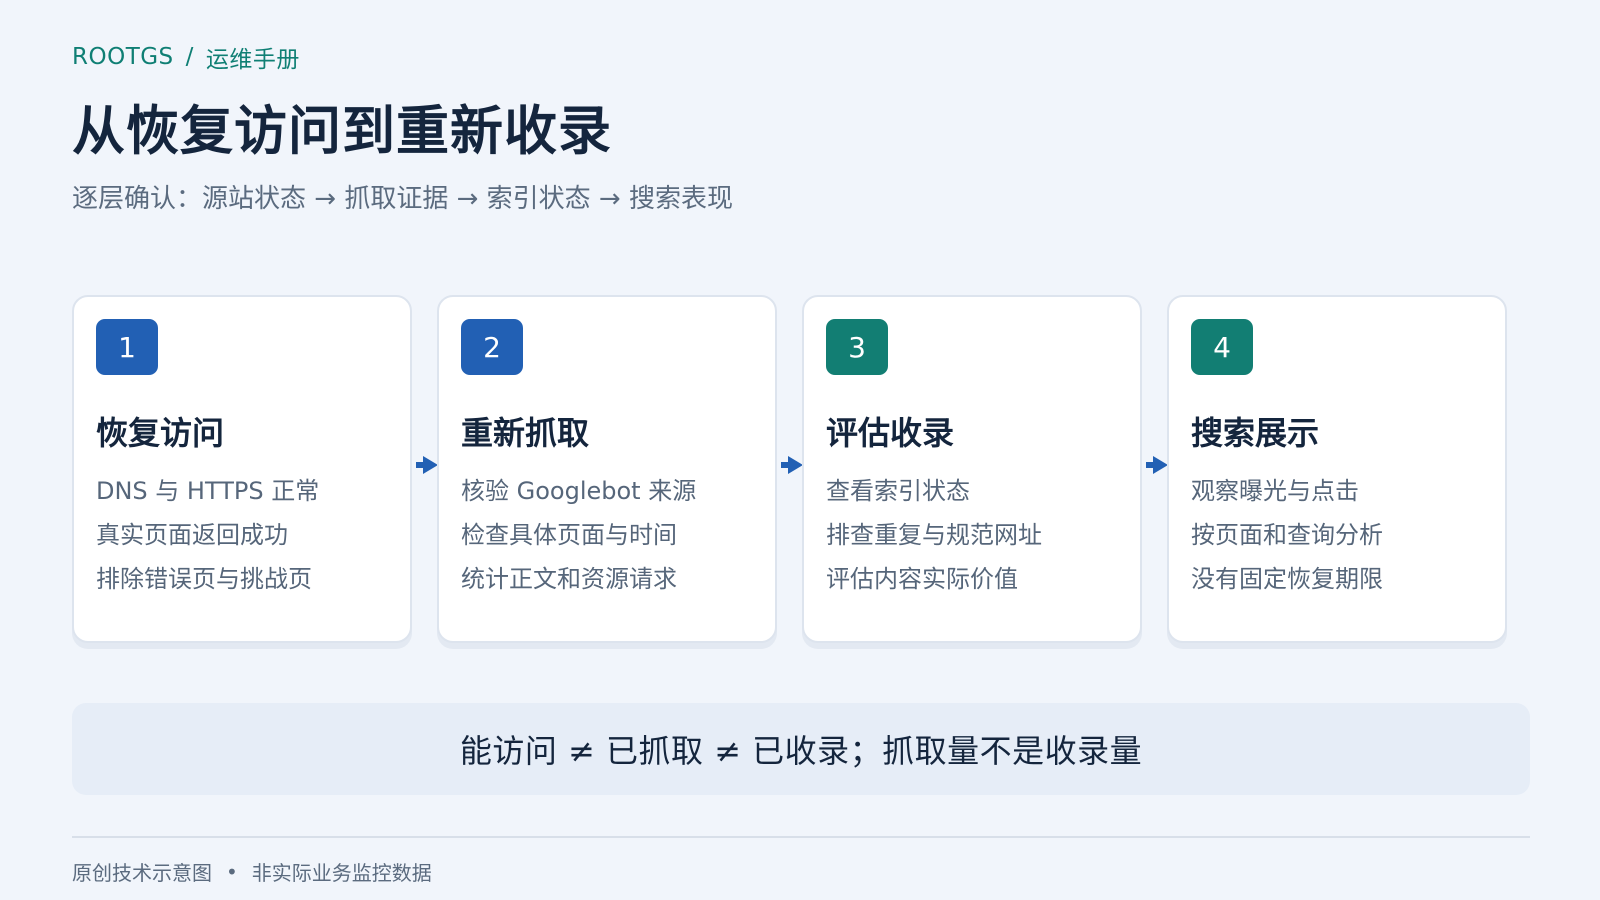 The image size is (1600, 900). I want to click on step-line: 没有固定恢复期限, so click(1287, 579).